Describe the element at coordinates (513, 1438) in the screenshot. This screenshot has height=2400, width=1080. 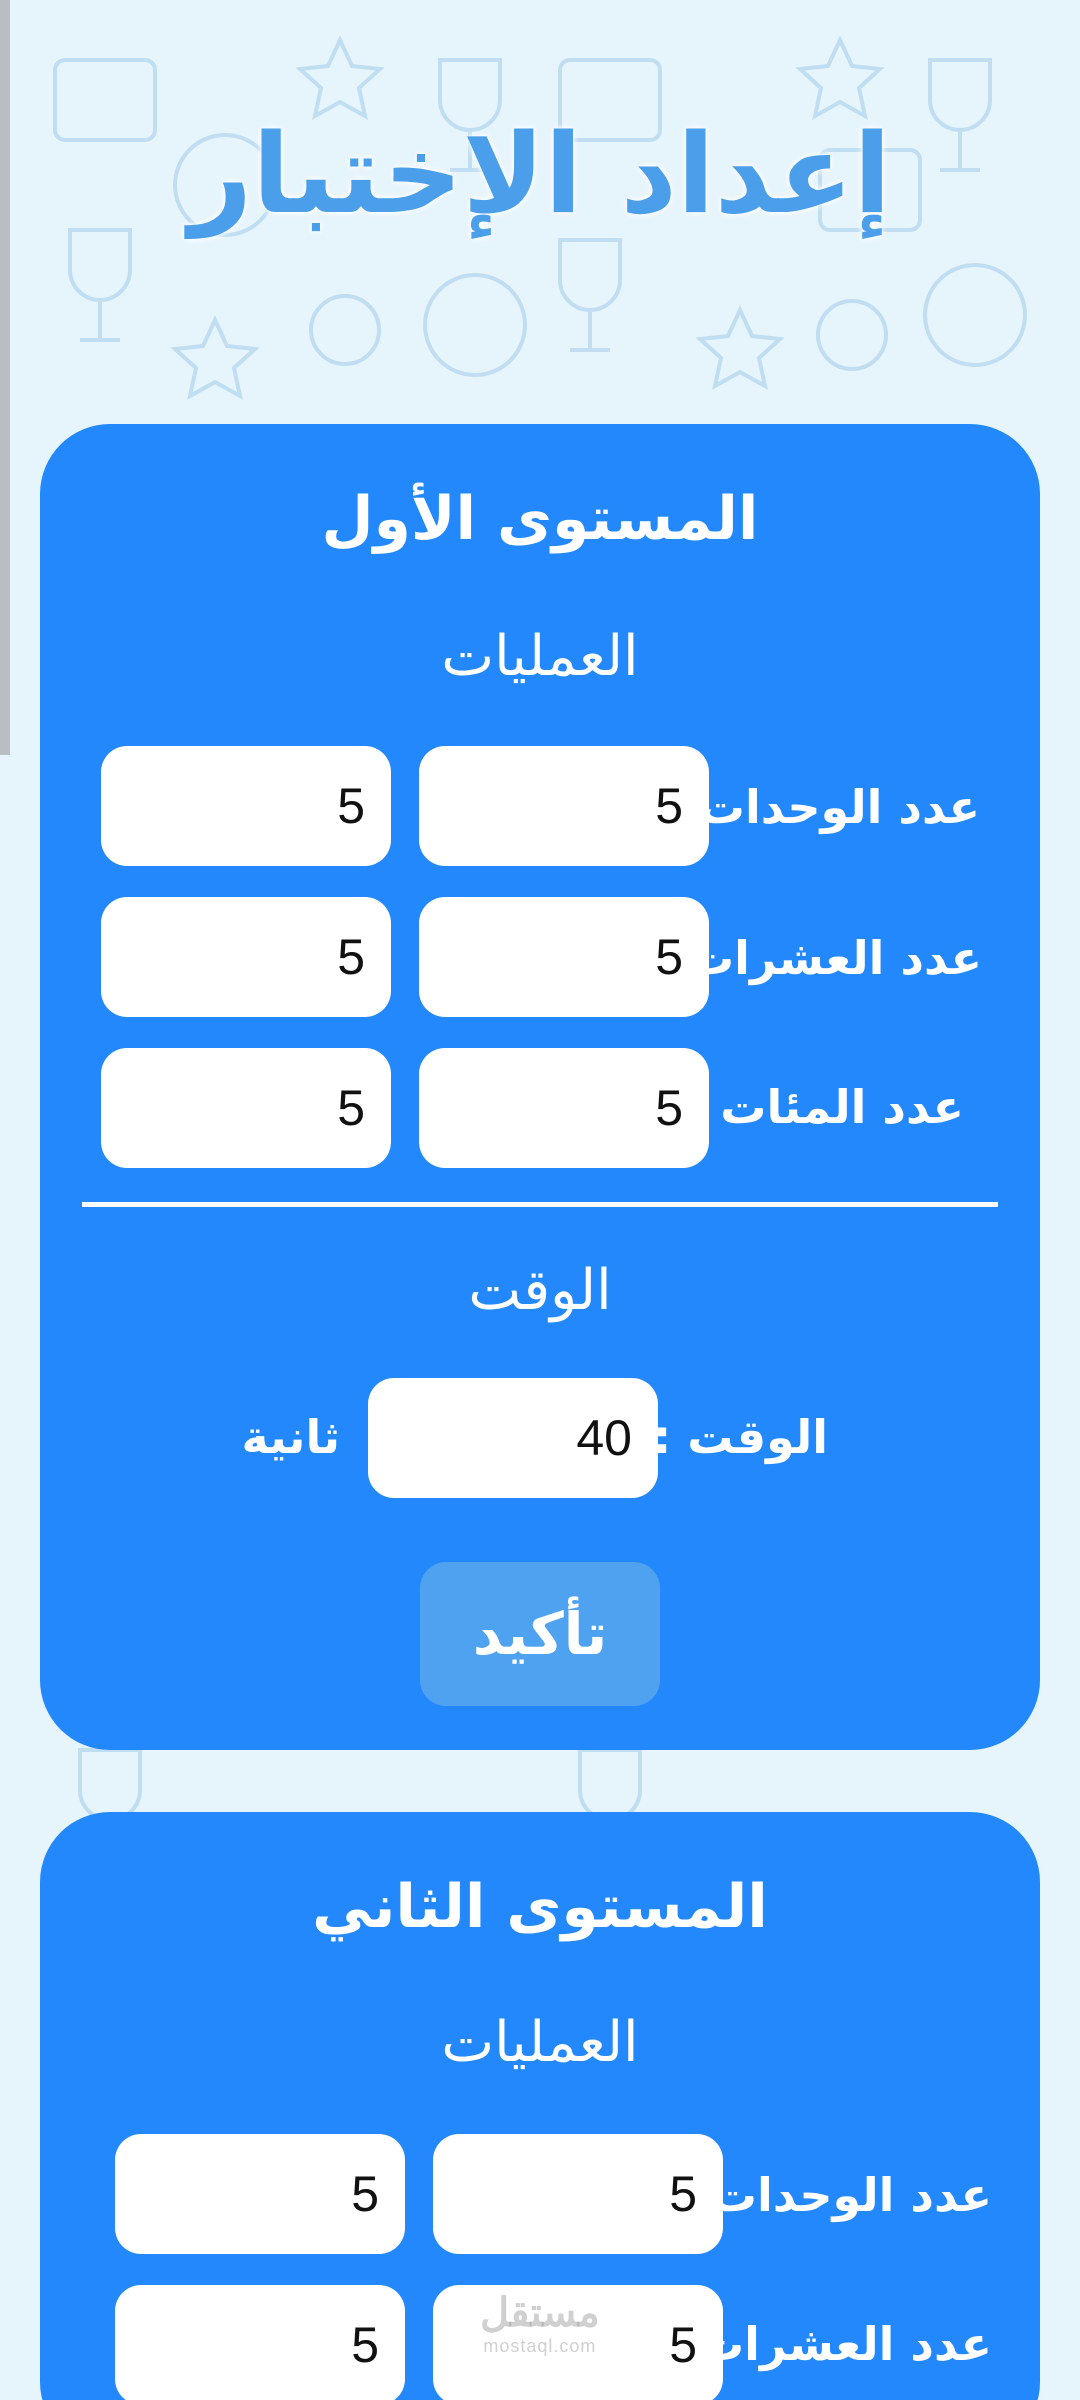
I see `time-input: 40` at that location.